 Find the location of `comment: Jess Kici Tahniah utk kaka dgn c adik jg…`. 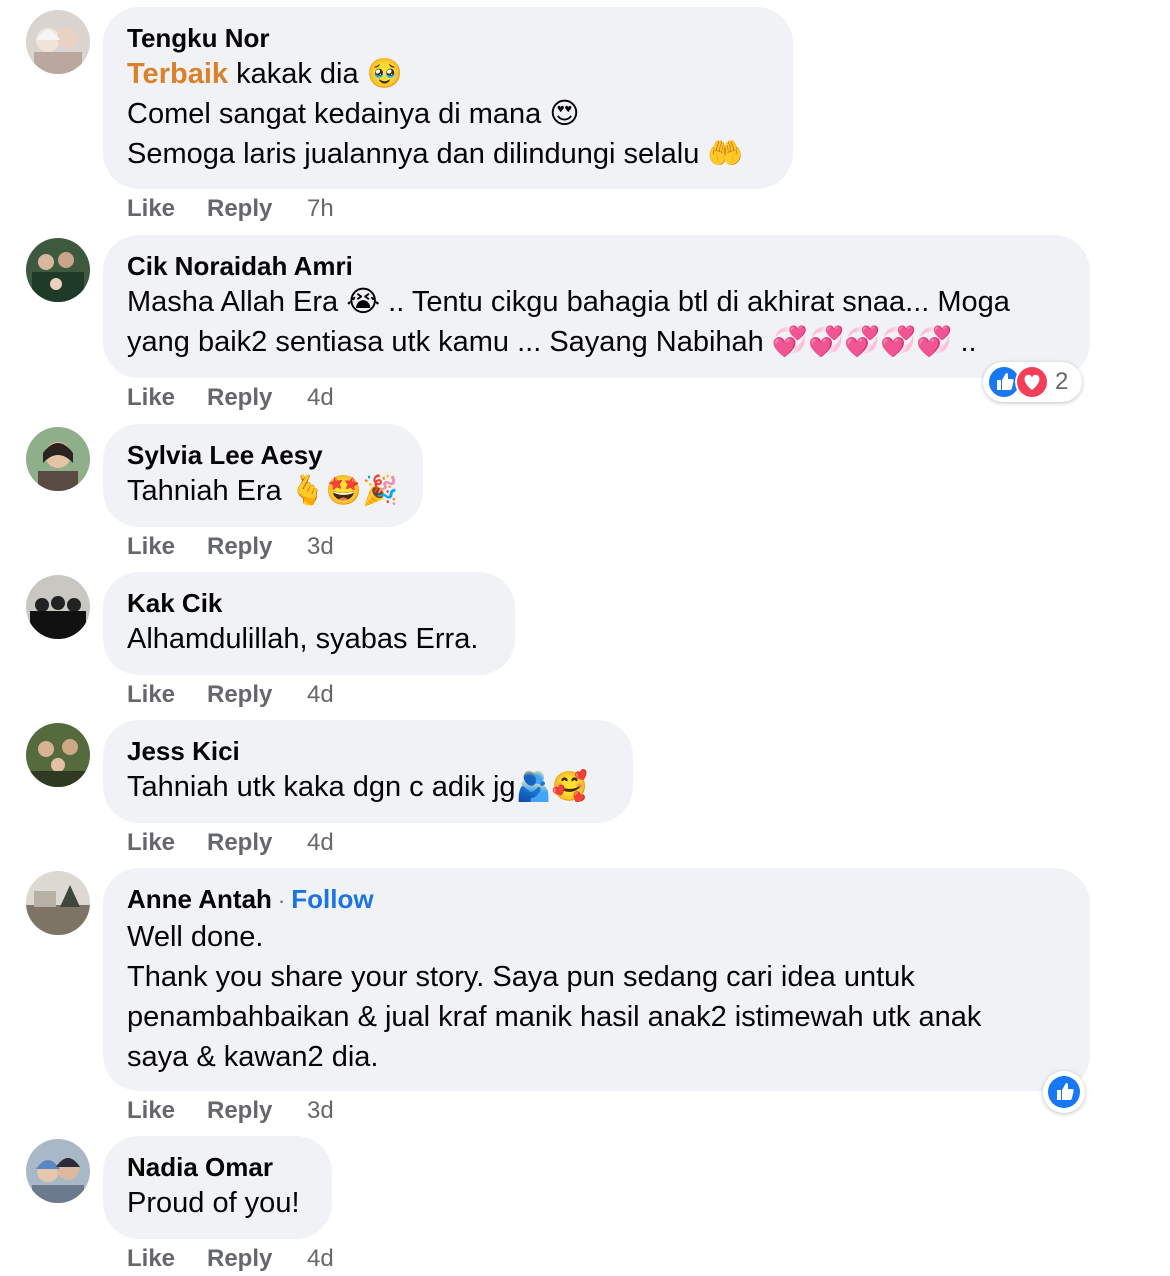

comment: Jess Kici Tahniah utk kaka dgn c adik jg… is located at coordinates (585, 790).